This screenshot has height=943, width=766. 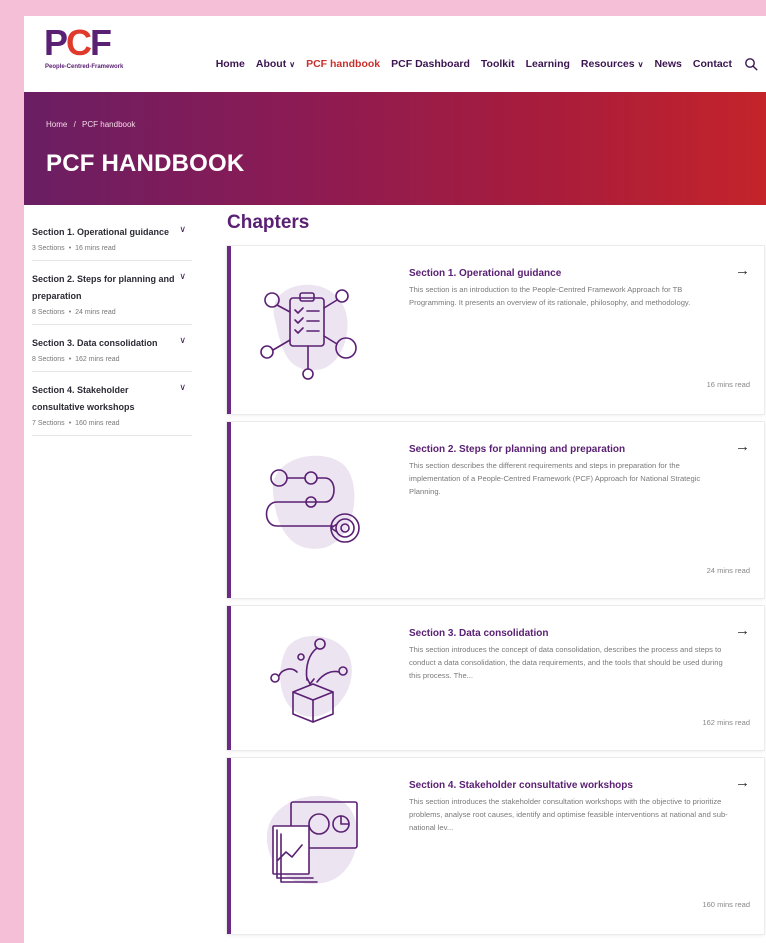 What do you see at coordinates (84, 67) in the screenshot?
I see `logo-subtitle: People-Centred-Framework` at bounding box center [84, 67].